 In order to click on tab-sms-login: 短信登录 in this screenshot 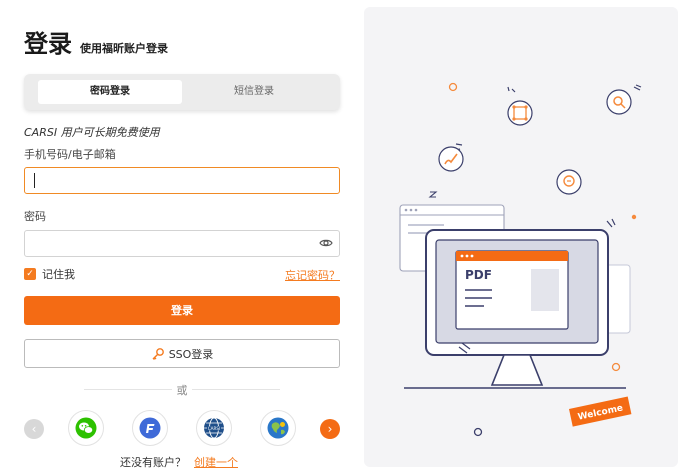, I will do `click(254, 92)`.